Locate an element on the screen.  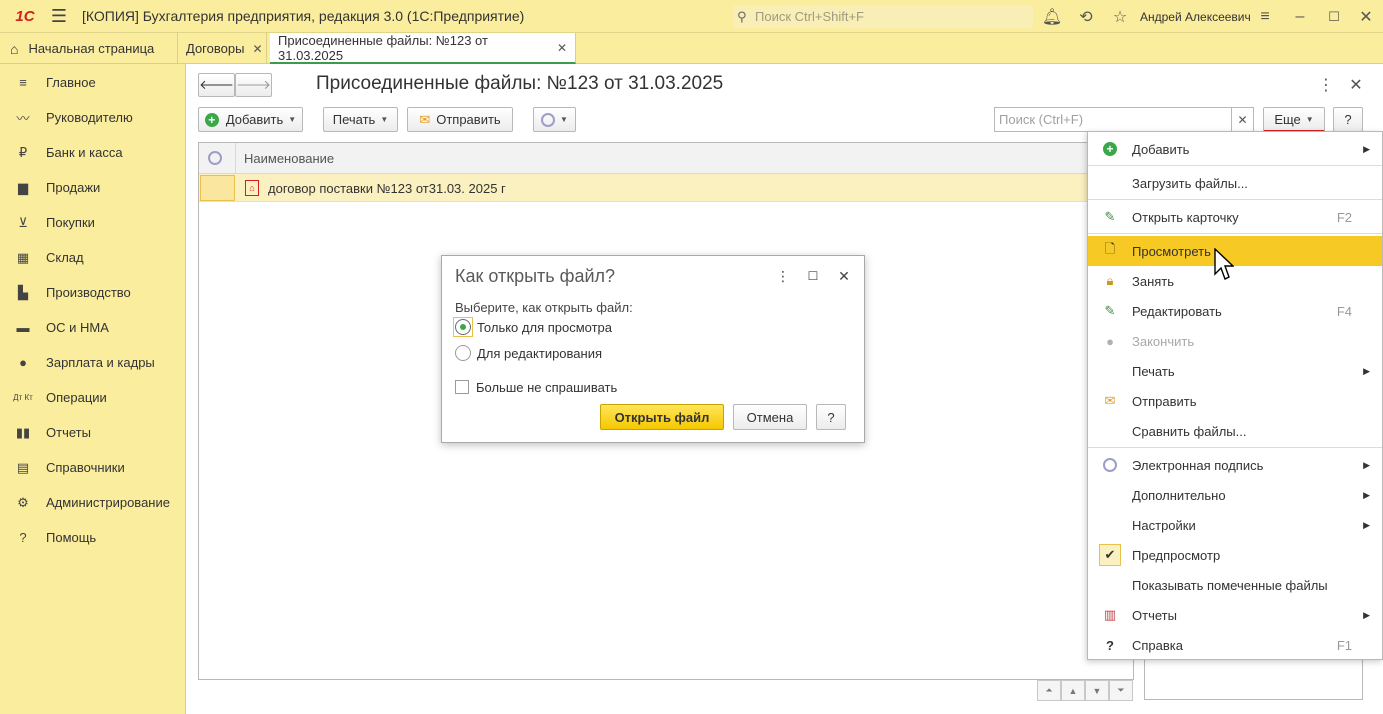
forward-button: 🡒 is located at coordinates (253, 85).